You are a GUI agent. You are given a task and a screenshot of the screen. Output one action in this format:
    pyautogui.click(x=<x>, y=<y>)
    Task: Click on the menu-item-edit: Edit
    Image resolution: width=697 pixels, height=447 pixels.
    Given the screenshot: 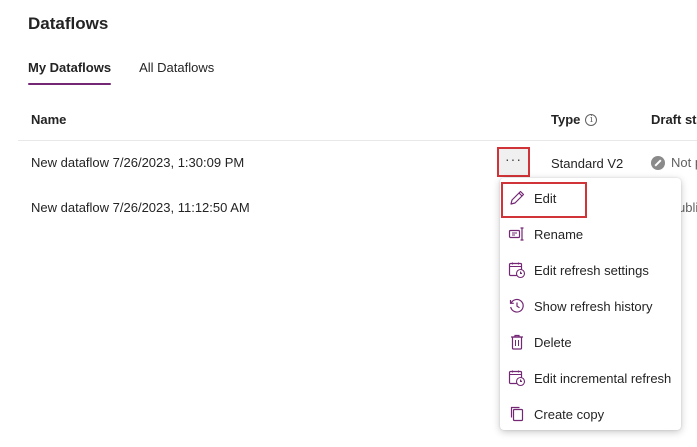 What is the action you would take?
    pyautogui.click(x=590, y=199)
    